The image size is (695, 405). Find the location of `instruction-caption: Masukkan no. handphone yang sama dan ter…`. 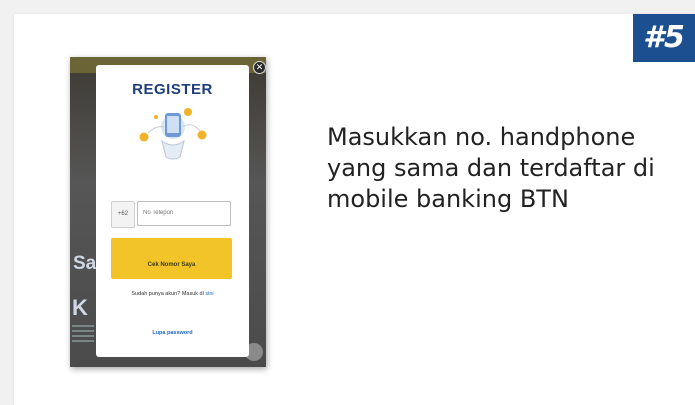

instruction-caption: Masukkan no. handphone yang sama dan ter… is located at coordinates (491, 168).